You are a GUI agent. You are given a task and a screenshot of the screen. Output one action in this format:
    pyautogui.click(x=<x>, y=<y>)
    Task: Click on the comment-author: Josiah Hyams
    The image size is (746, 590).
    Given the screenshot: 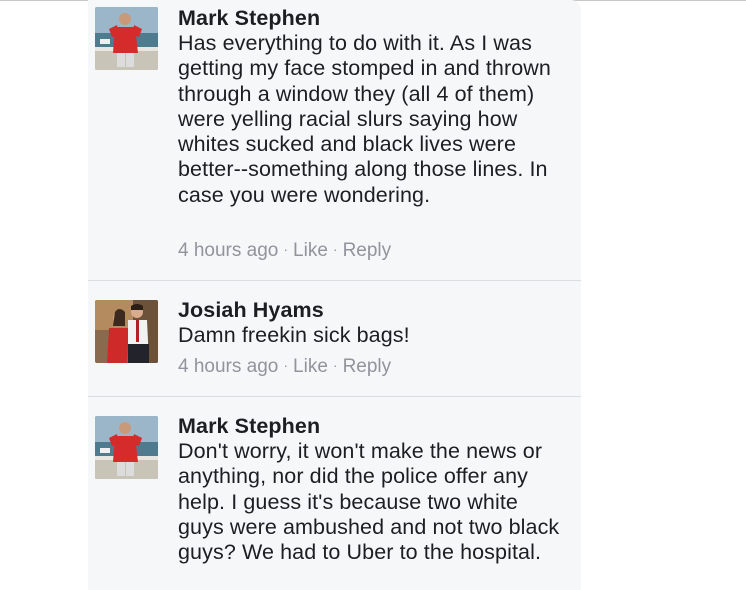 What is the action you would take?
    pyautogui.click(x=251, y=310)
    